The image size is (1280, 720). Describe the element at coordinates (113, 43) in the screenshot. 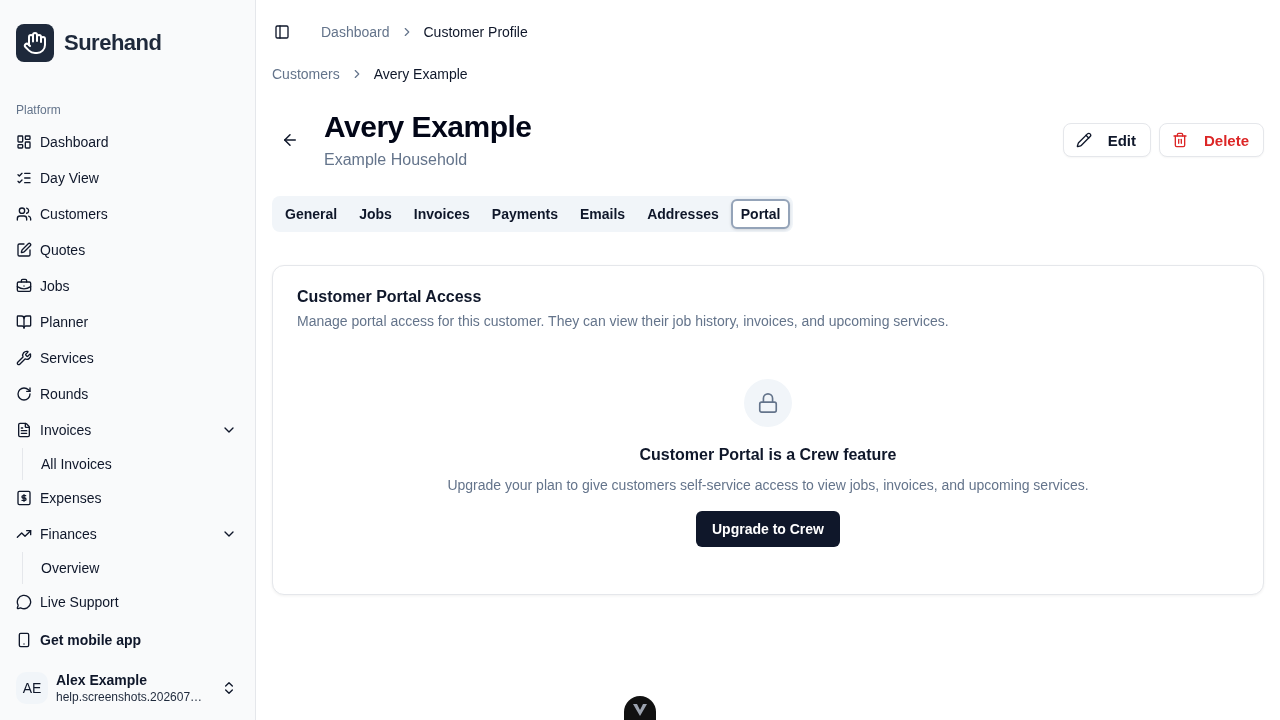

I see `brand-name: Surehand` at that location.